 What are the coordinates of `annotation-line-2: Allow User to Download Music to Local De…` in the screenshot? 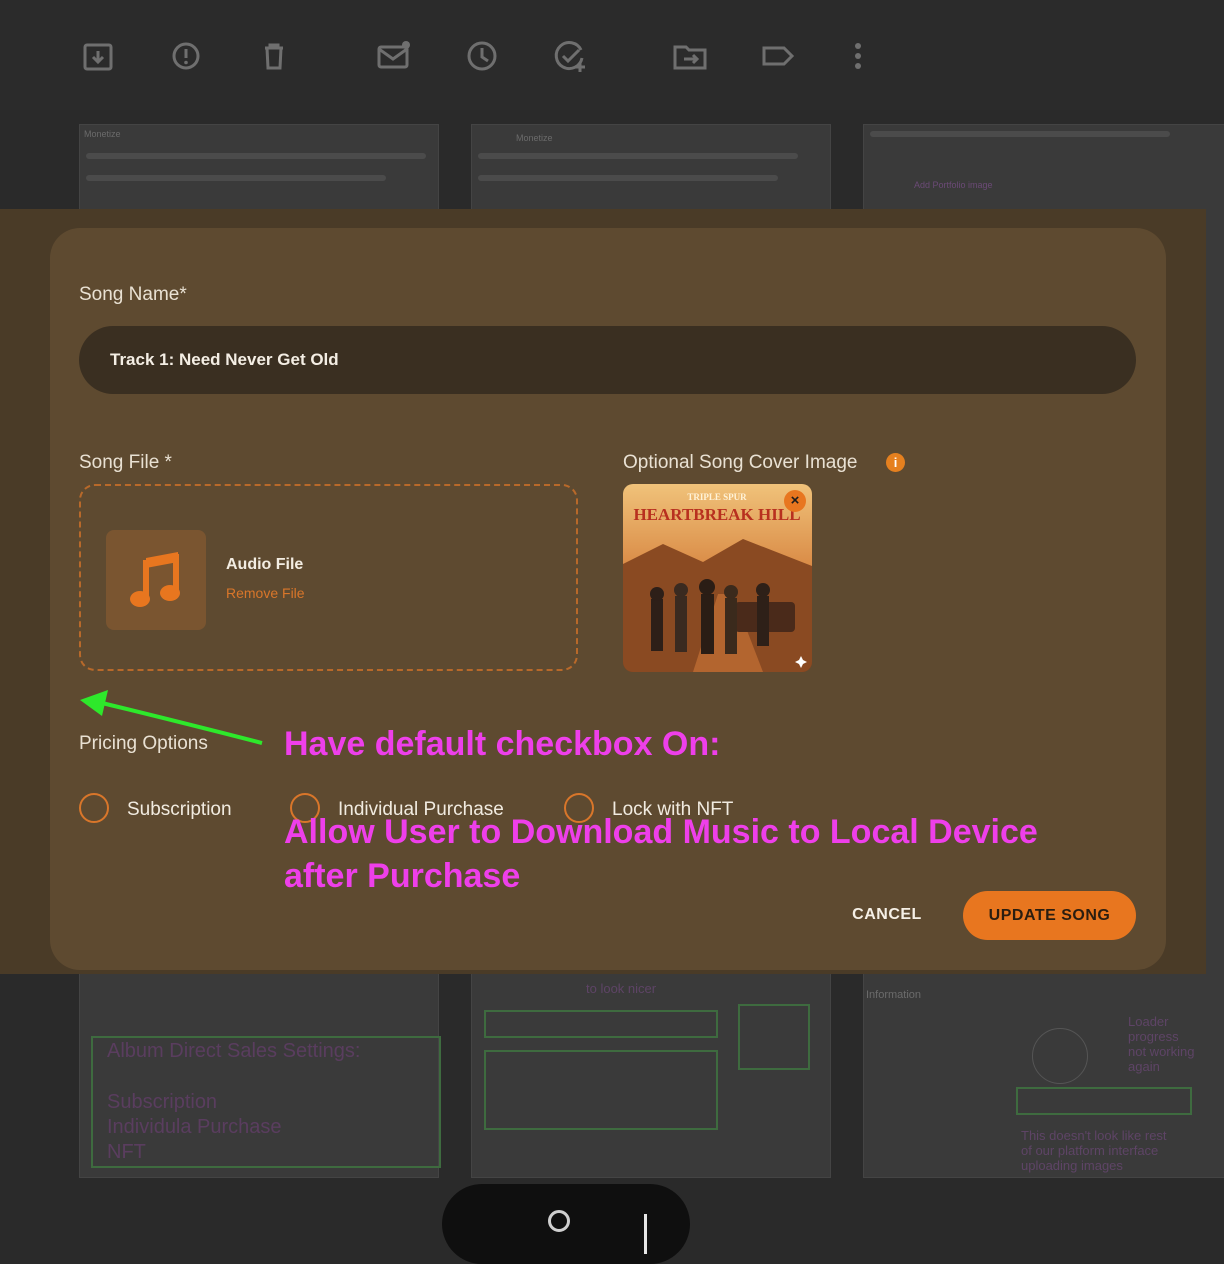 It's located at (661, 832).